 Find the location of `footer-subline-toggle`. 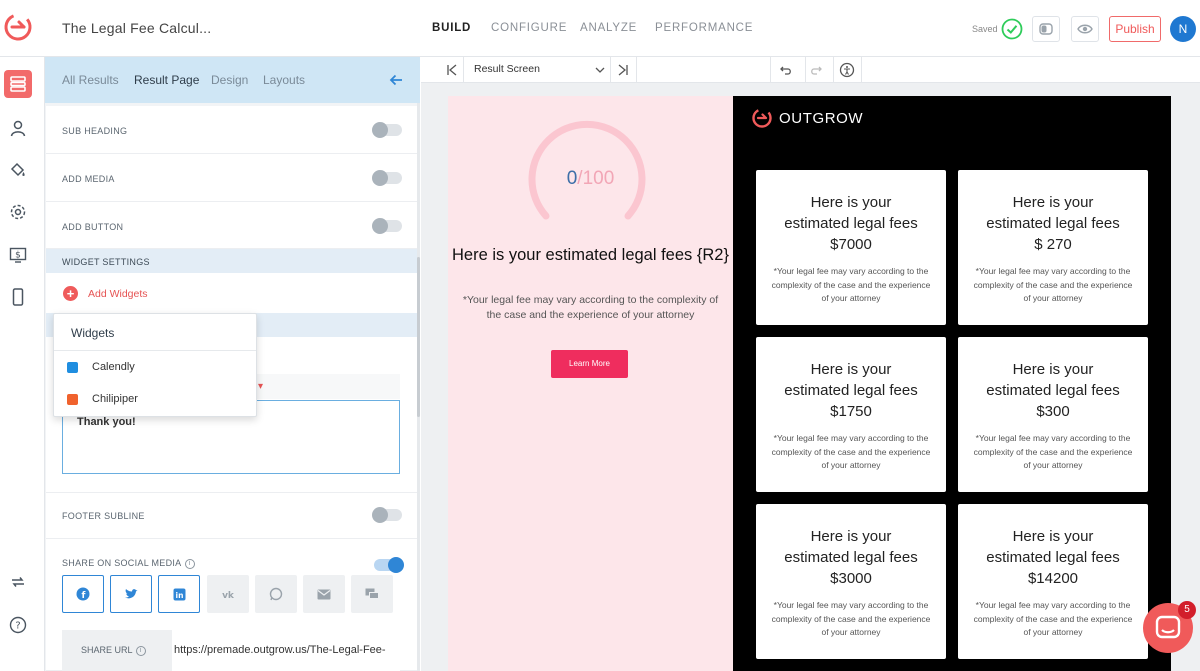

footer-subline-toggle is located at coordinates (387, 515).